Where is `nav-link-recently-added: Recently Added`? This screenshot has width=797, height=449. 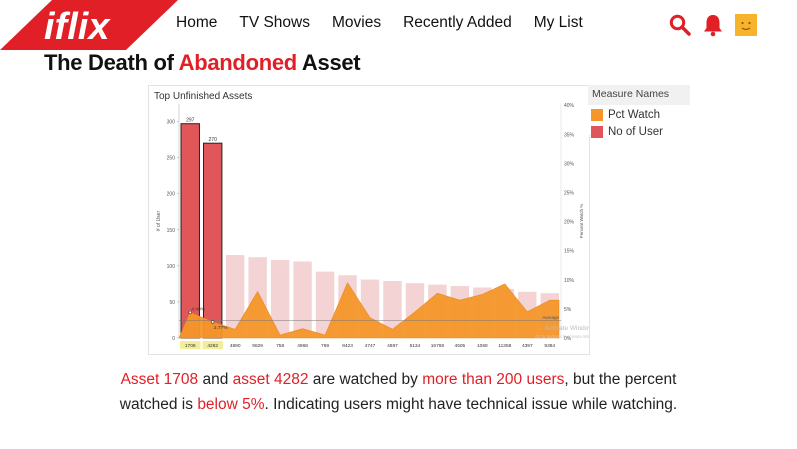 nav-link-recently-added: Recently Added is located at coordinates (457, 23).